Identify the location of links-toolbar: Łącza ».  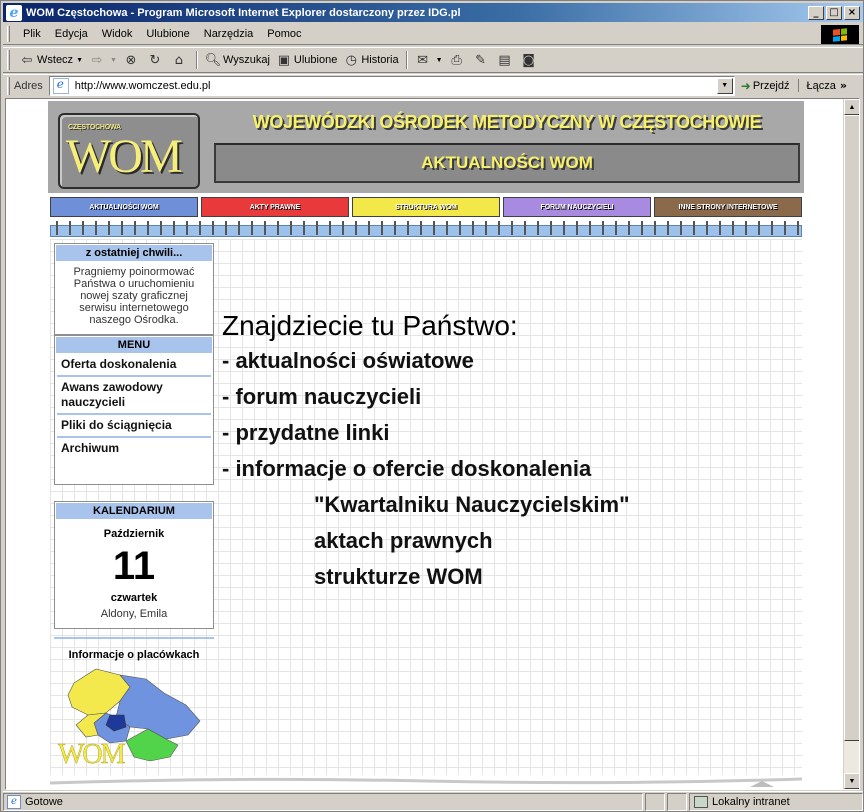
(822, 85).